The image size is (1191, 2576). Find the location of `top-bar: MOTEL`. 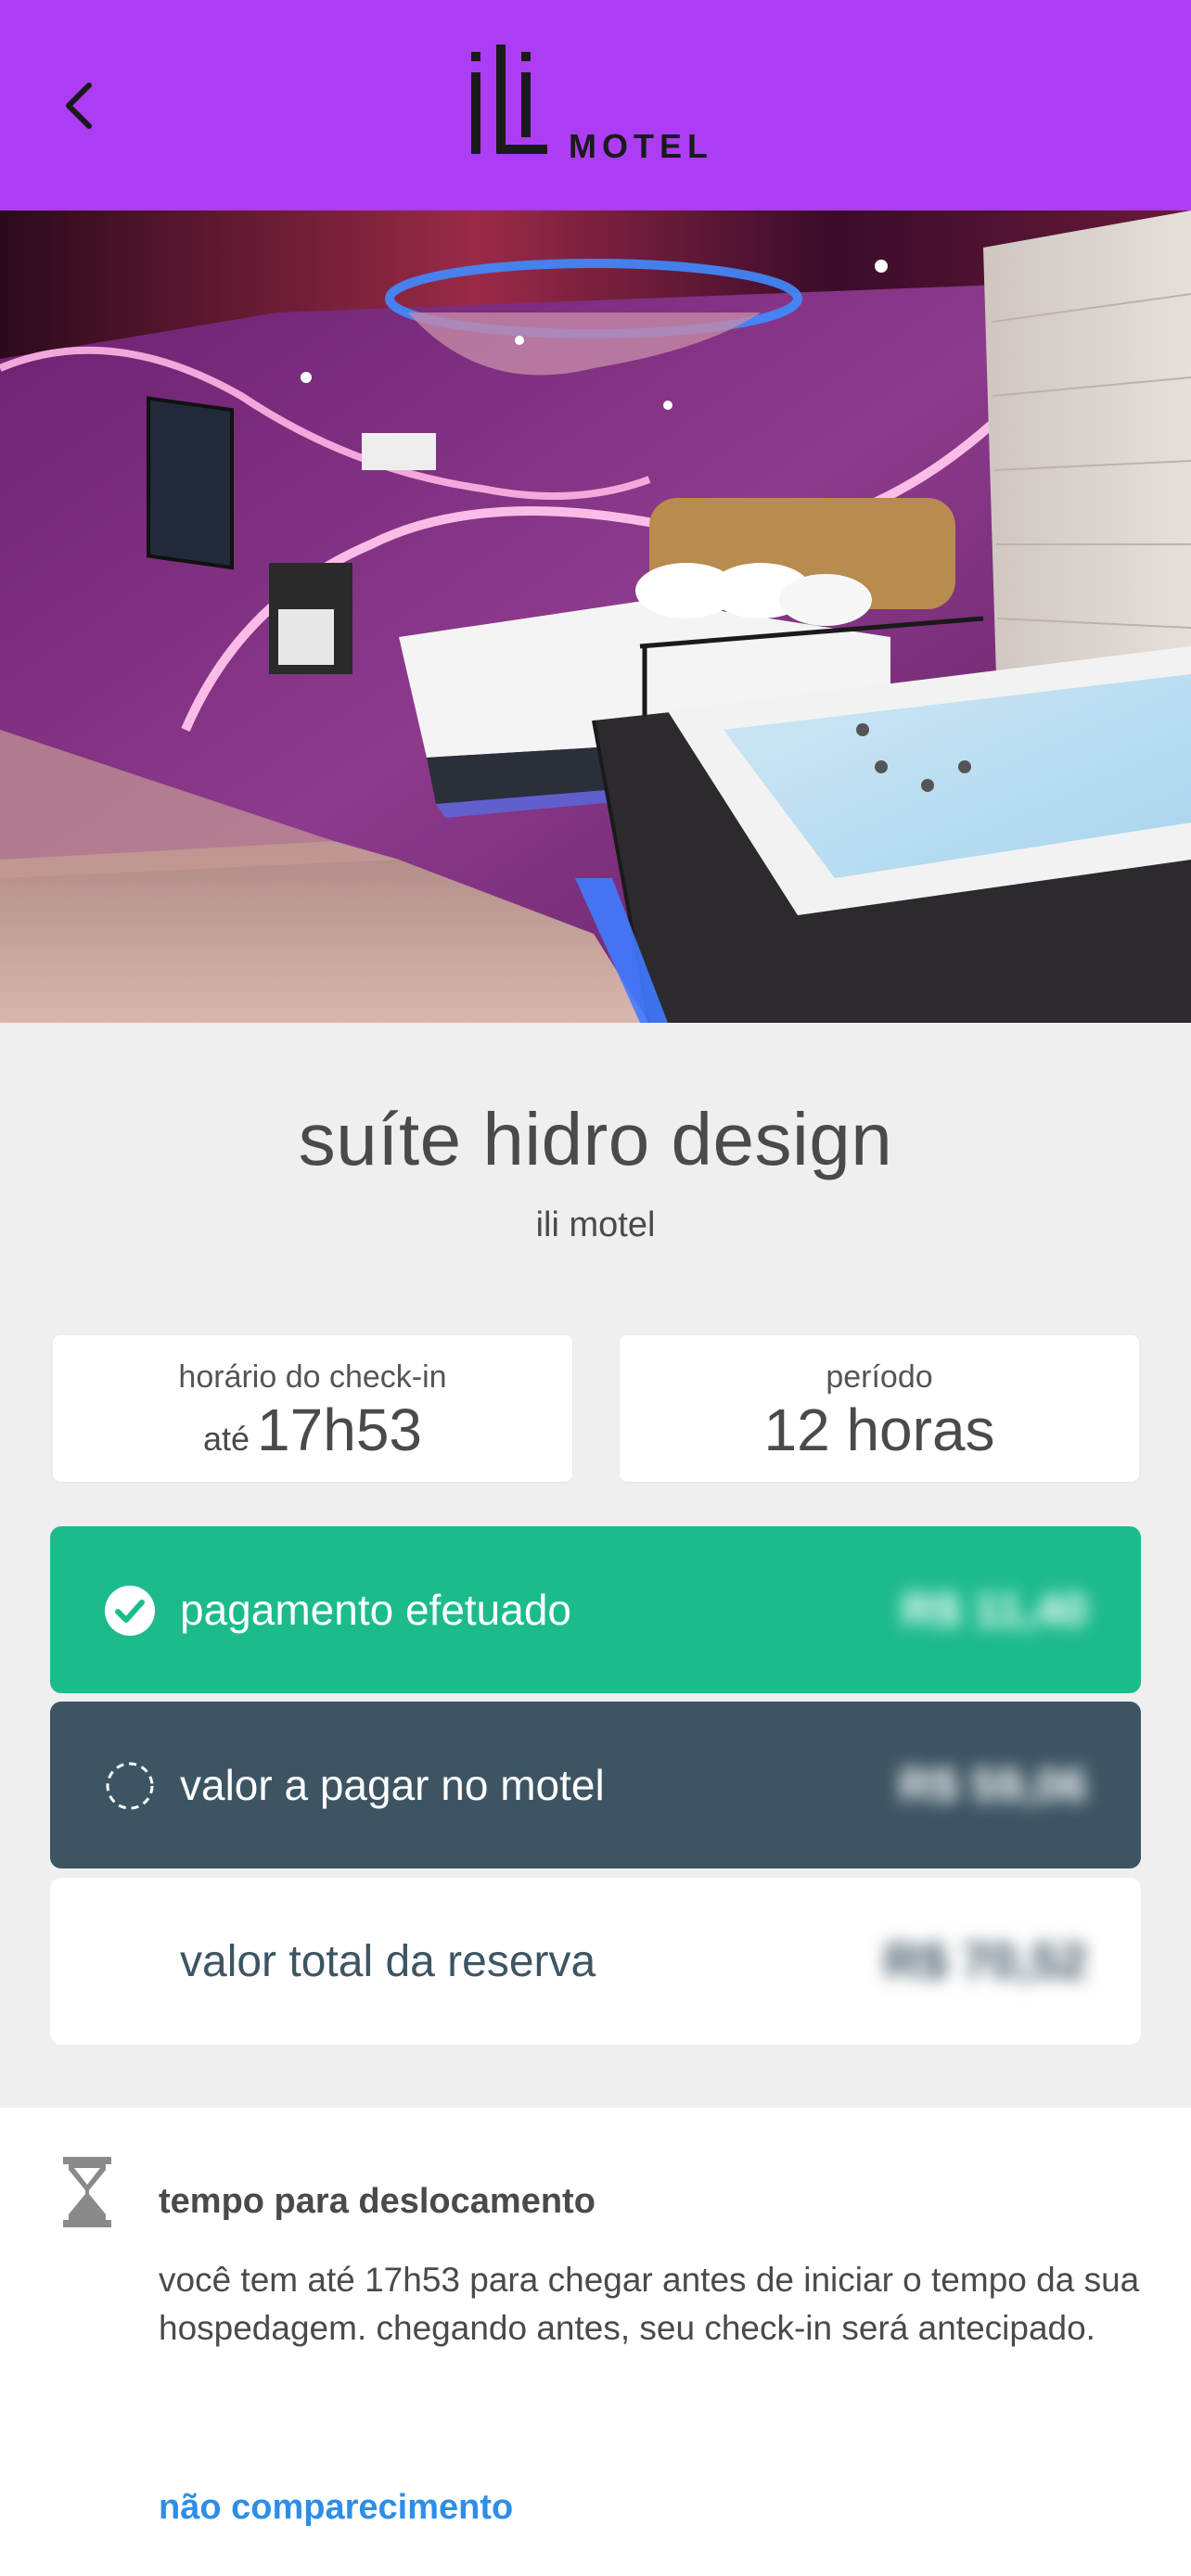

top-bar: MOTEL is located at coordinates (595, 105).